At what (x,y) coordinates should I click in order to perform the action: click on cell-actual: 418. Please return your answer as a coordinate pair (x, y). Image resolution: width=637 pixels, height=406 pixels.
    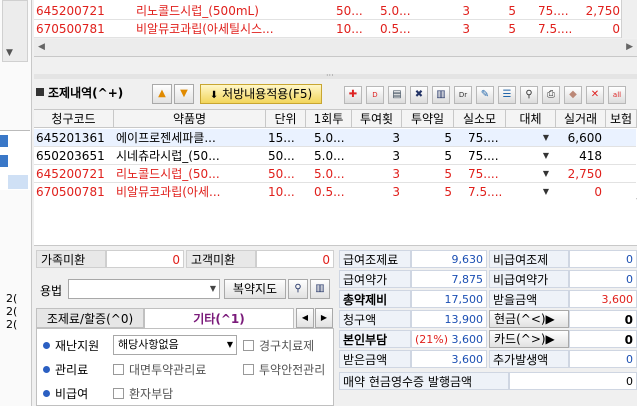
    Looking at the image, I should click on (590, 156).